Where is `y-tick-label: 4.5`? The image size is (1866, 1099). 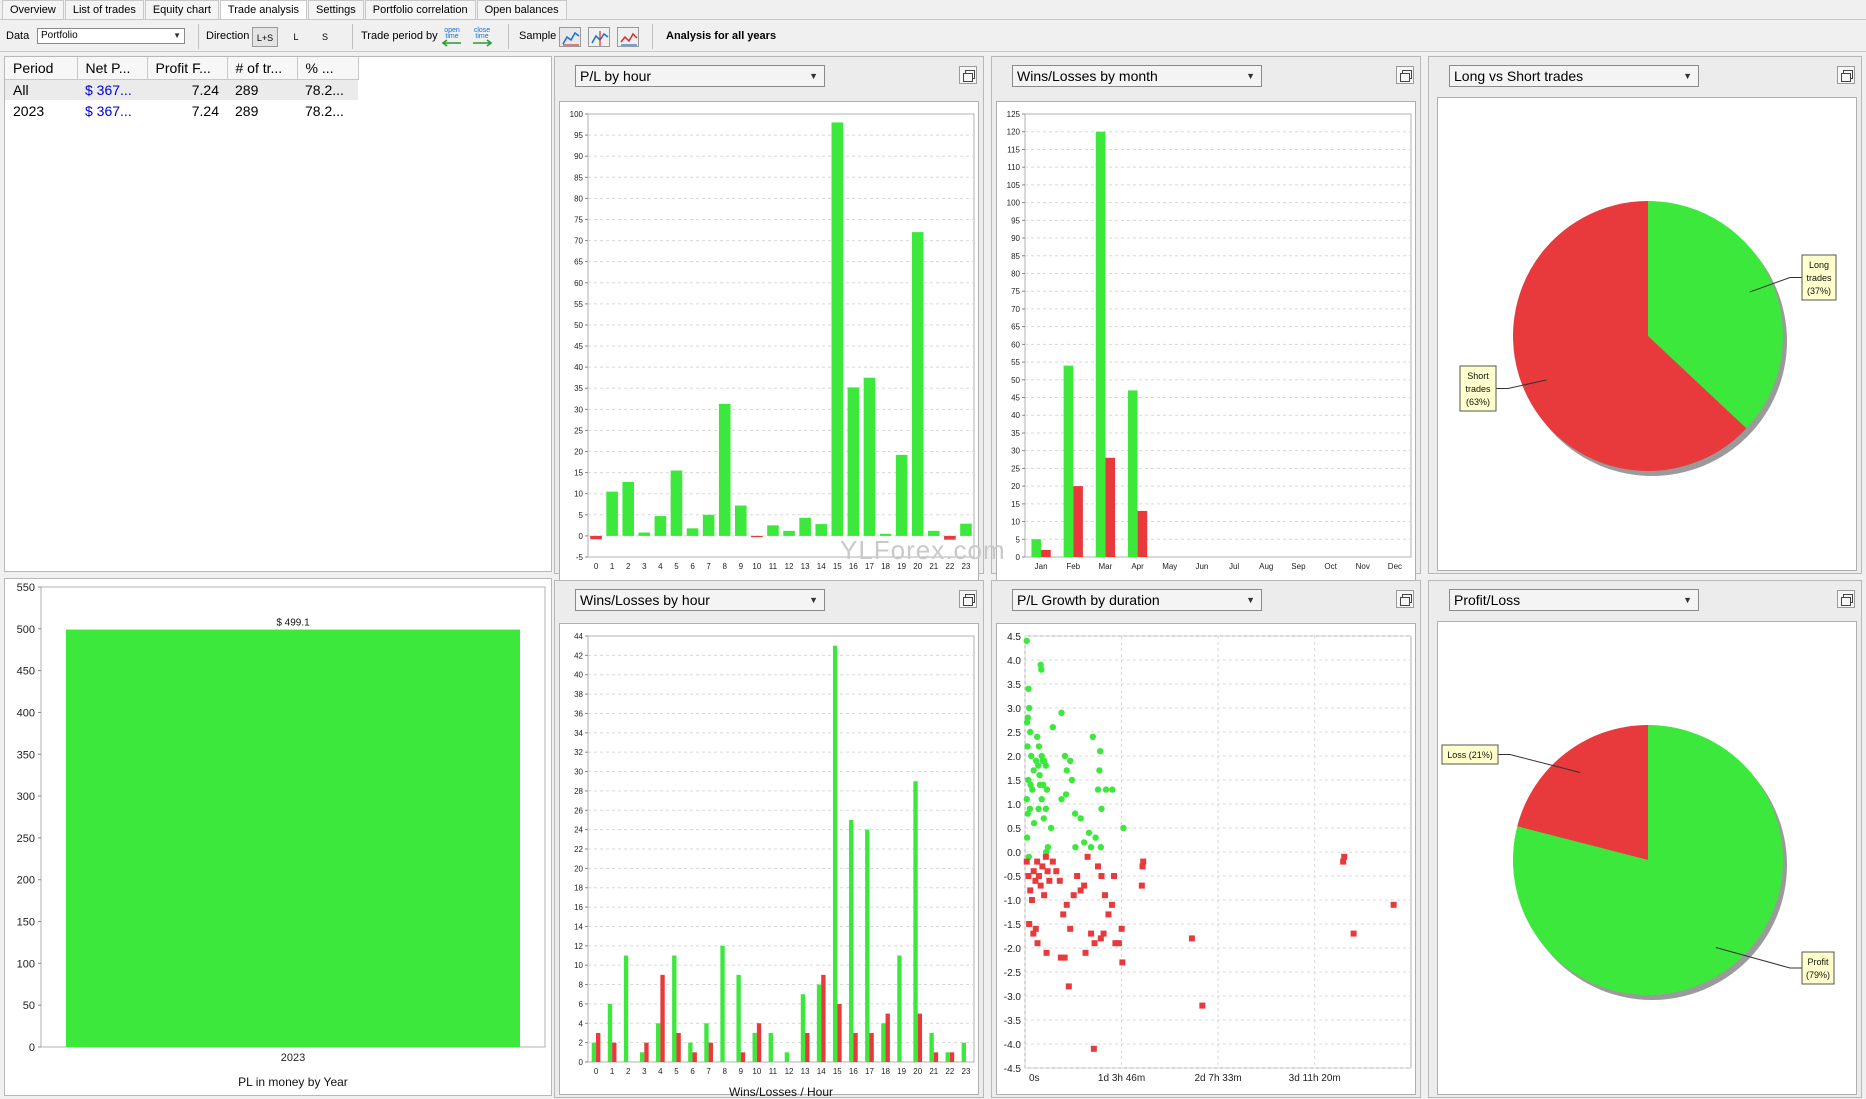
y-tick-label: 4.5 is located at coordinates (1014, 637).